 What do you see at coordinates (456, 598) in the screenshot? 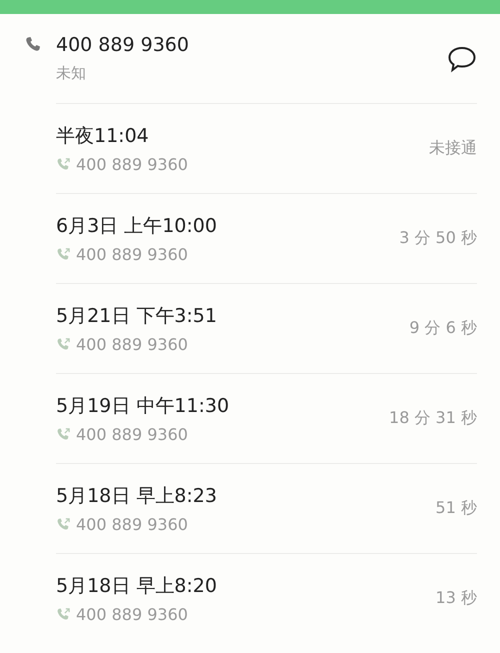
I see `call-duration: 13 秒` at bounding box center [456, 598].